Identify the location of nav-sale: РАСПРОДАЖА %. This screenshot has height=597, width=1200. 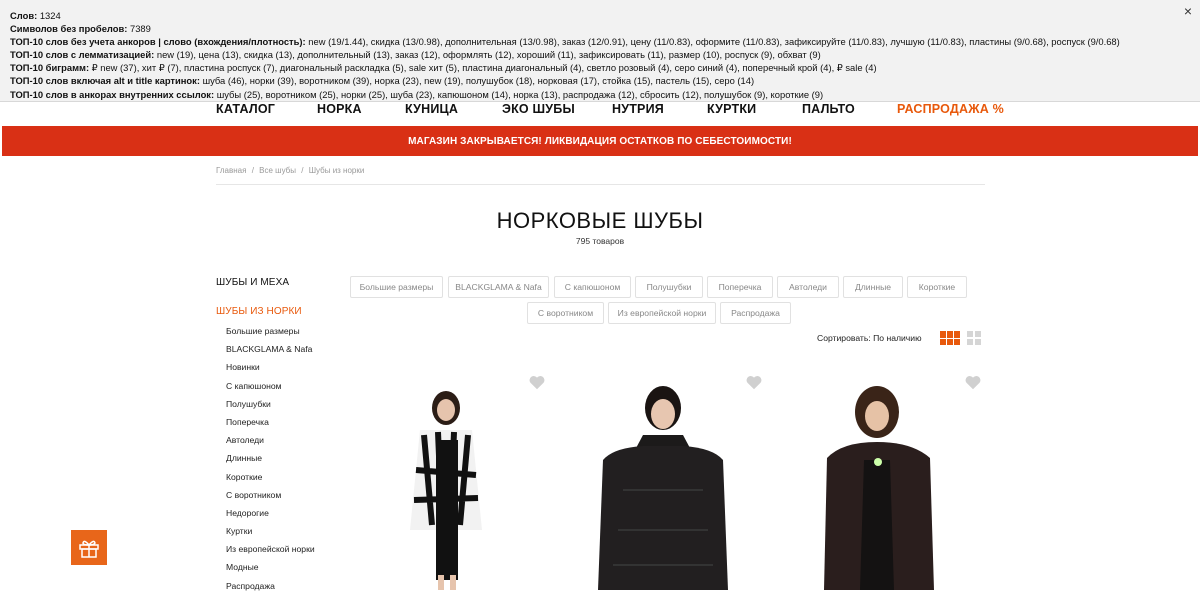
(950, 109).